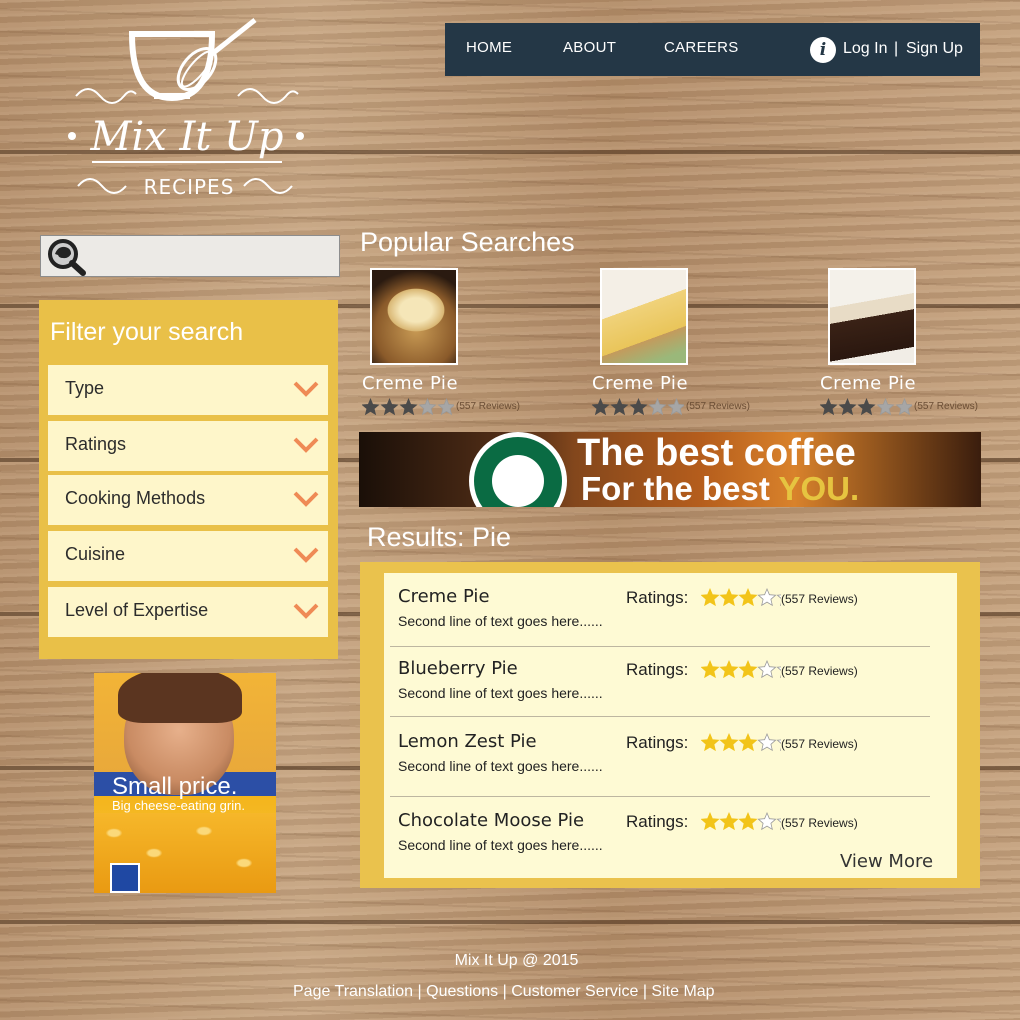  I want to click on footer-link-questions: Questions, so click(462, 991).